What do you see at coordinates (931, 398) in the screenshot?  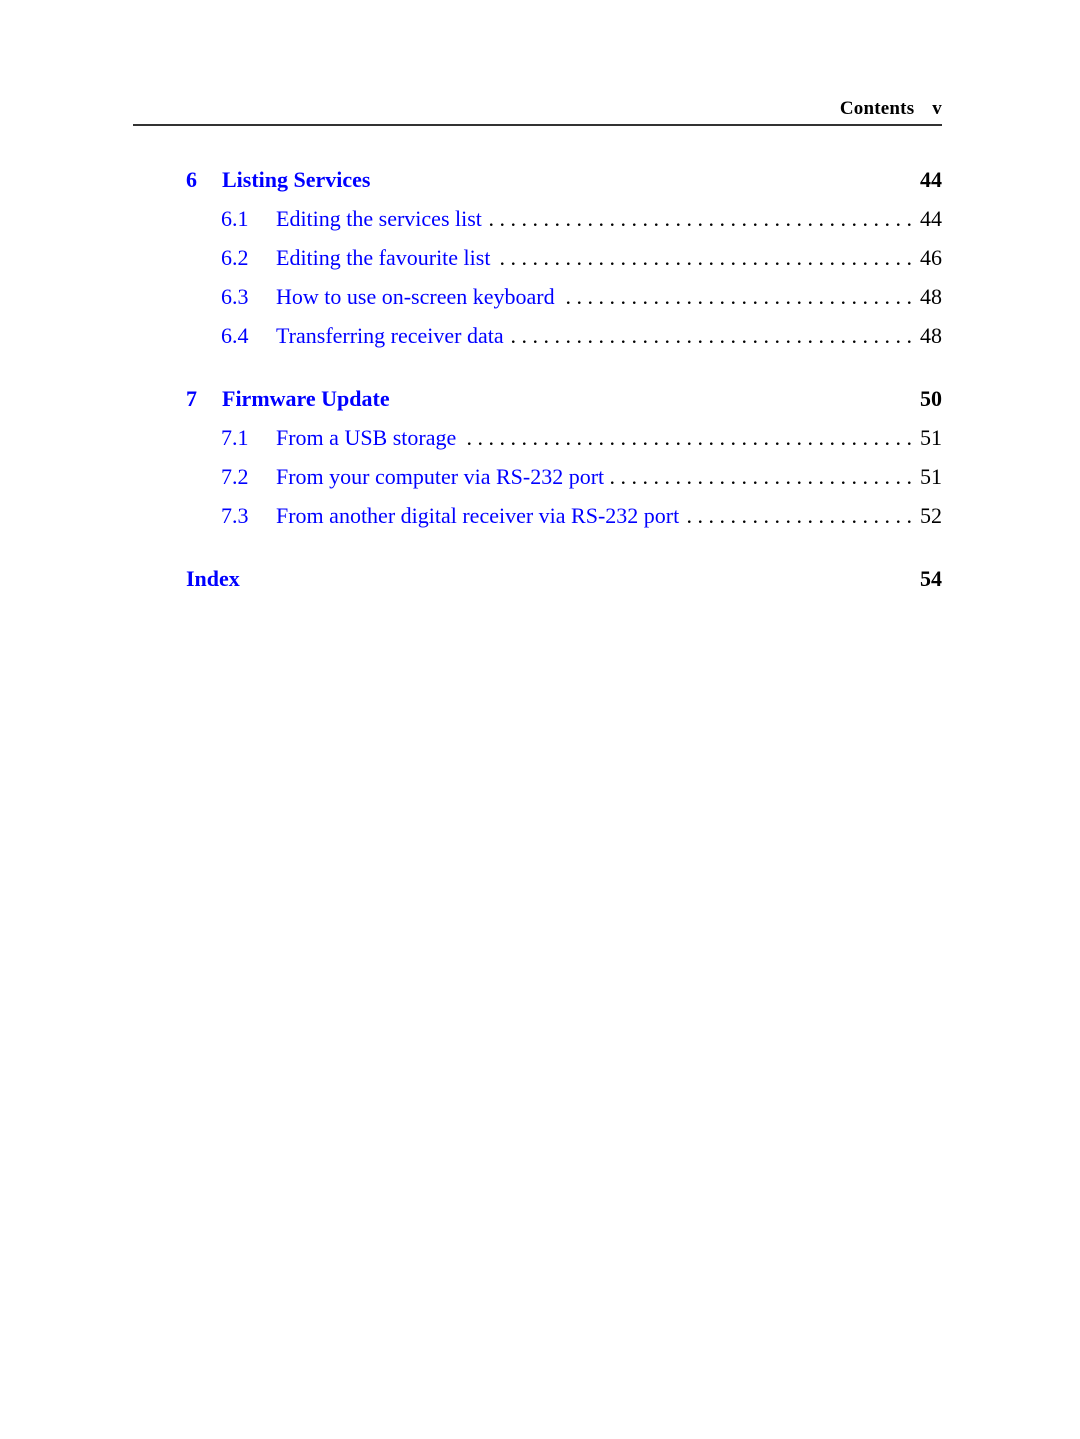 I see `chapter-page: 50` at bounding box center [931, 398].